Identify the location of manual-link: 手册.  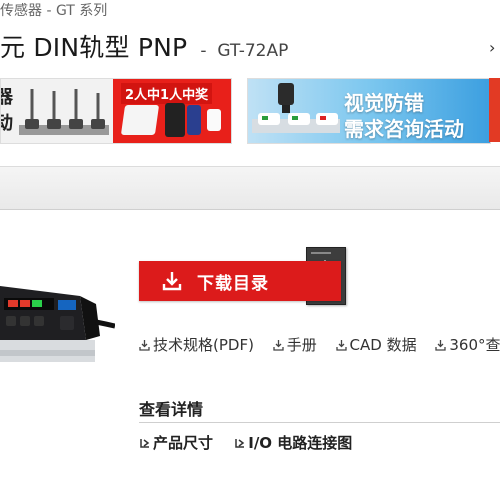
(295, 344).